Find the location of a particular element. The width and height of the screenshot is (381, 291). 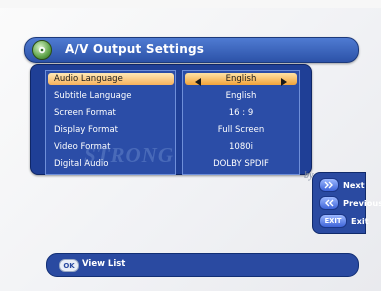

previous-arrow-icon is located at coordinates (329, 203).